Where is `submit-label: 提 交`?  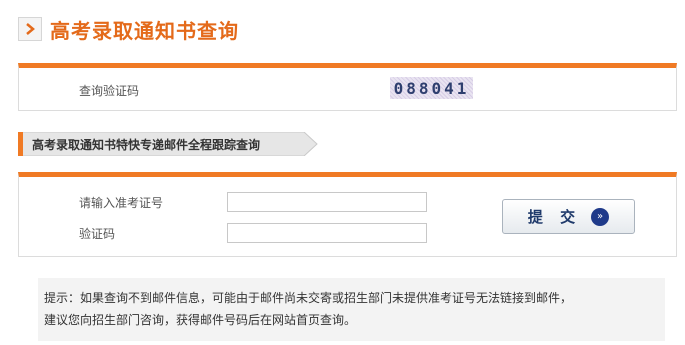 submit-label: 提 交 is located at coordinates (554, 217).